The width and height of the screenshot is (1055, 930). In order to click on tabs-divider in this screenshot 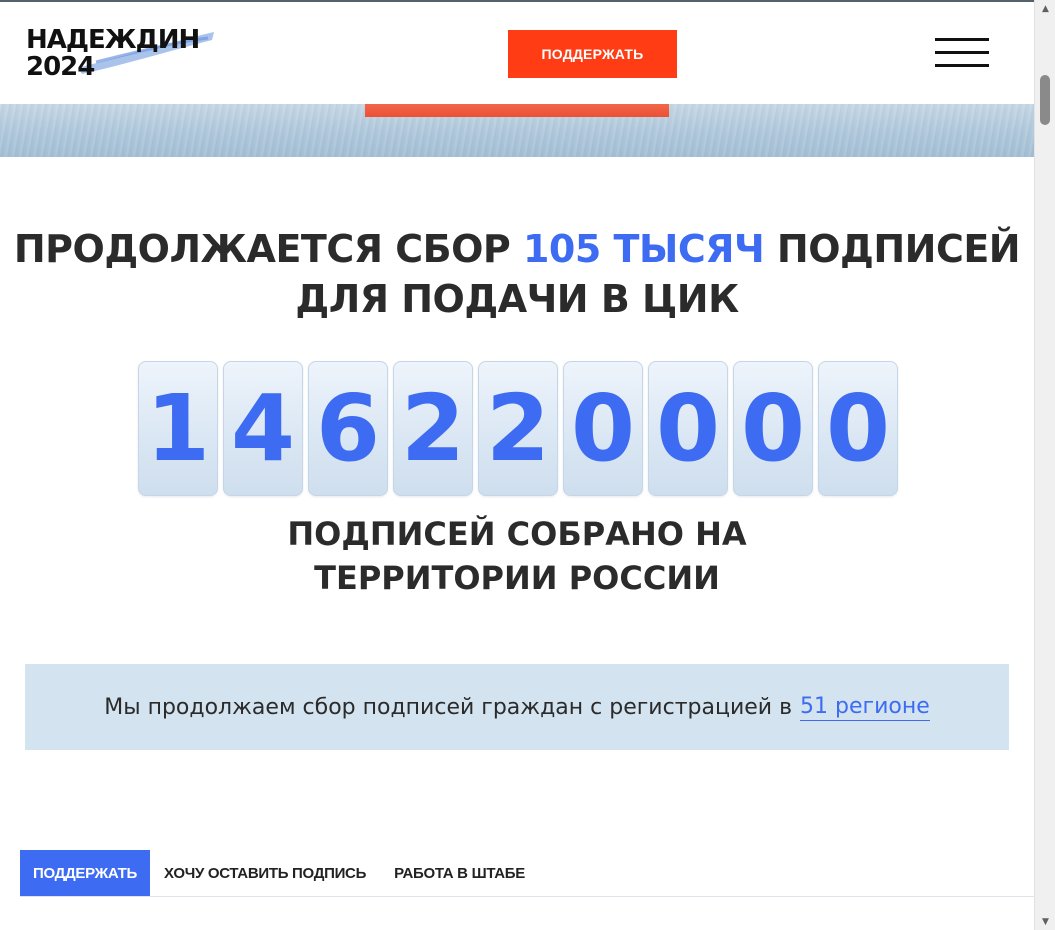, I will do `click(527, 896)`.